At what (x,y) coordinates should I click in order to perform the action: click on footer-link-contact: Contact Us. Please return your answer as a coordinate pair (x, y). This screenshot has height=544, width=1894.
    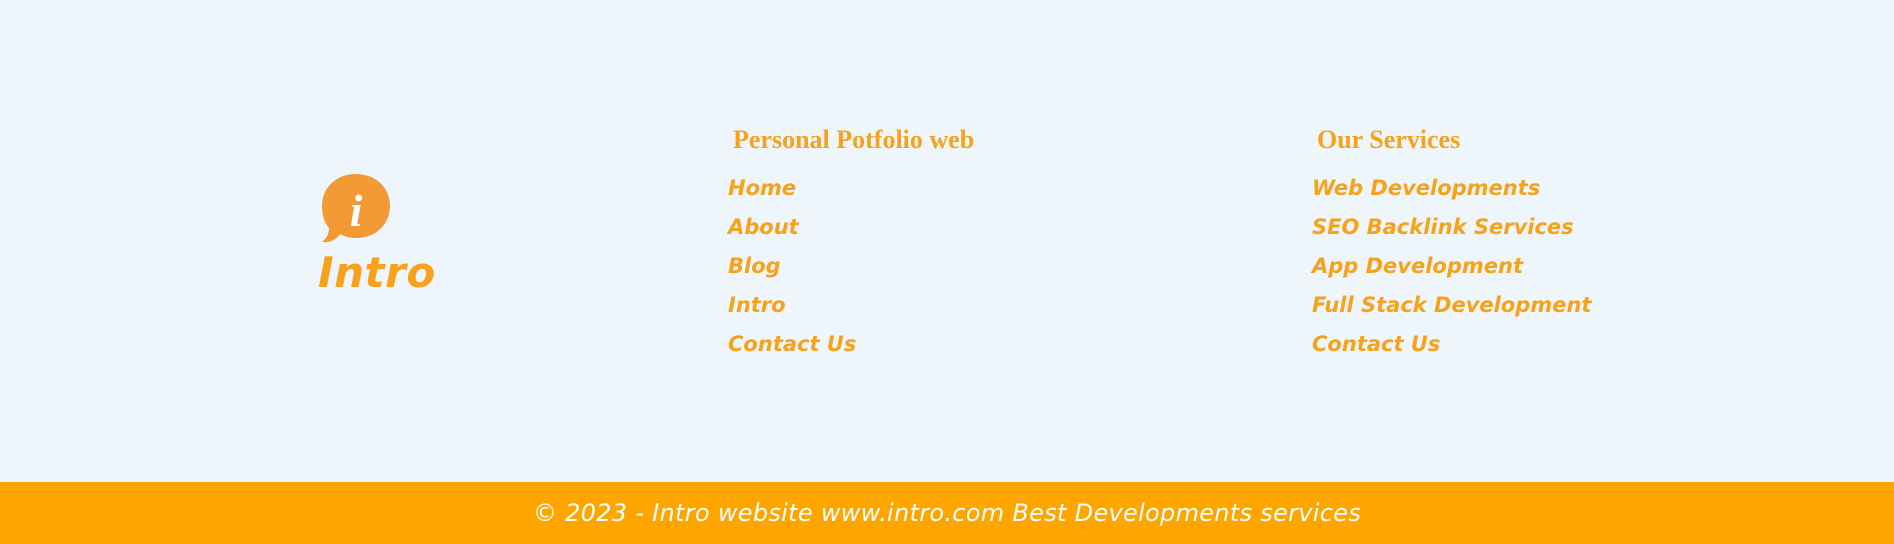
    Looking at the image, I should click on (792, 344).